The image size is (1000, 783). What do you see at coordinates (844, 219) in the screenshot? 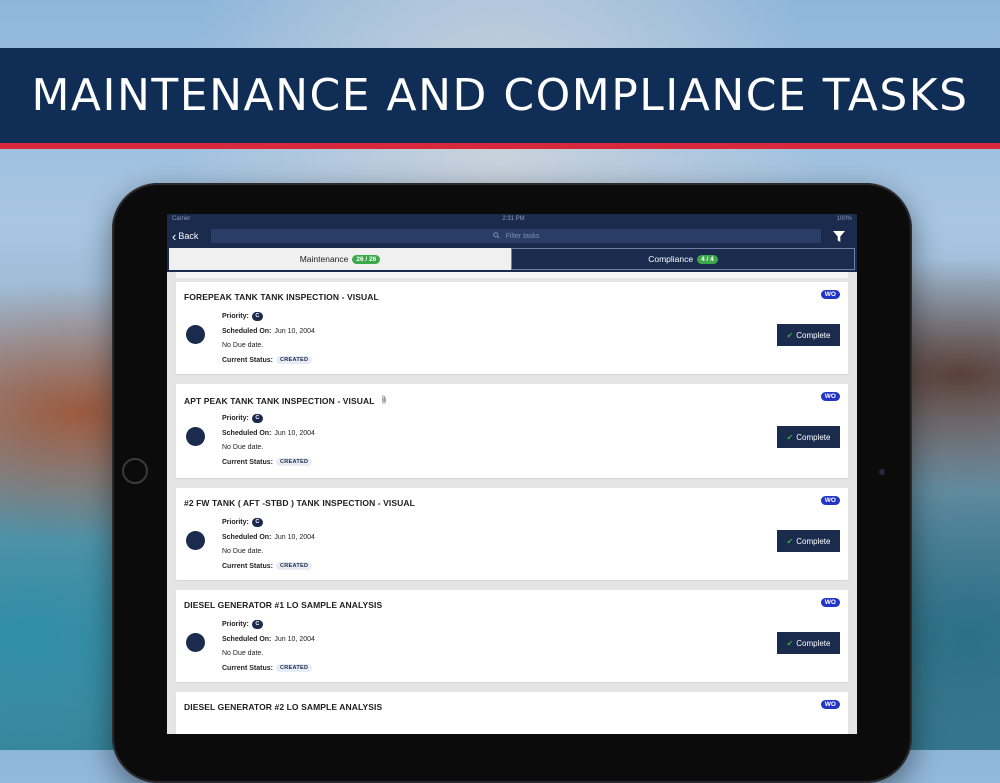
I see `battery-label: 100%` at bounding box center [844, 219].